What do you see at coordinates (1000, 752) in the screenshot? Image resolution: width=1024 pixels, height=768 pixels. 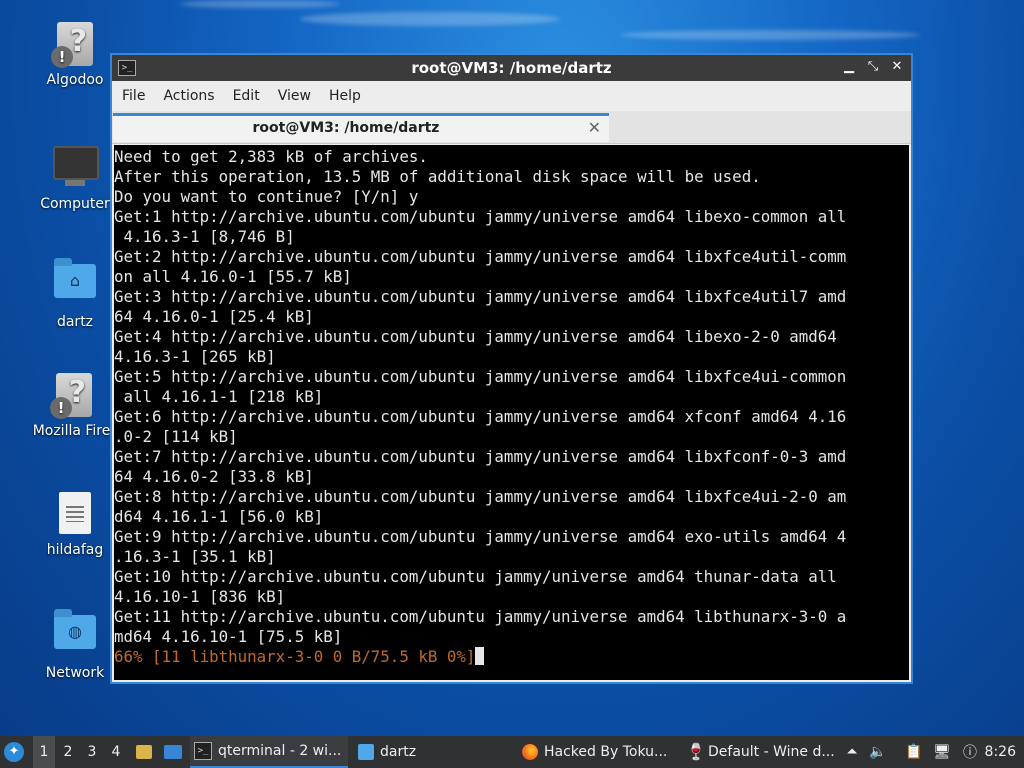 I see `clock: 8:26` at bounding box center [1000, 752].